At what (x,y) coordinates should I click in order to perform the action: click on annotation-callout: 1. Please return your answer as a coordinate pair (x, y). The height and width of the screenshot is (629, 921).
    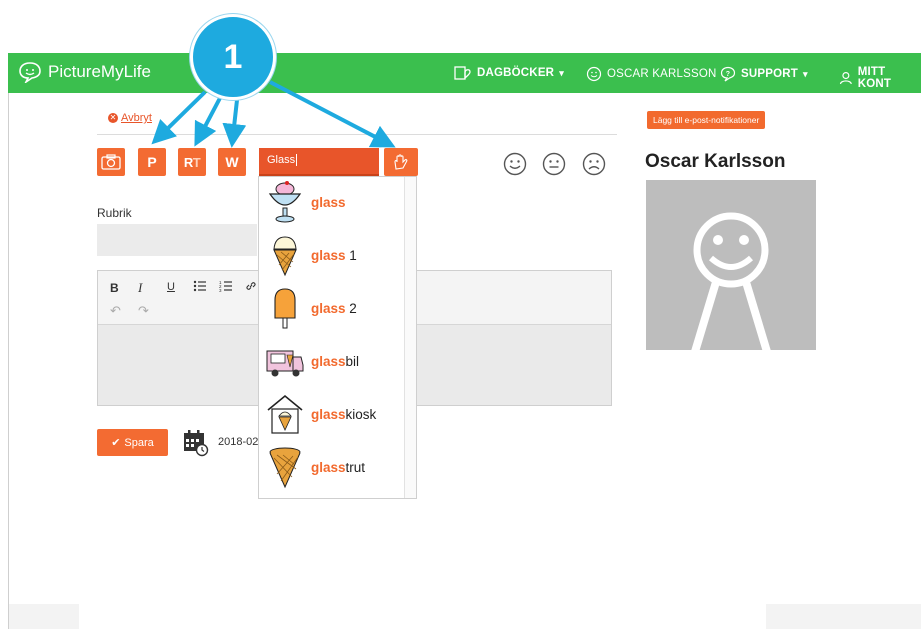
    Looking at the image, I should click on (233, 57).